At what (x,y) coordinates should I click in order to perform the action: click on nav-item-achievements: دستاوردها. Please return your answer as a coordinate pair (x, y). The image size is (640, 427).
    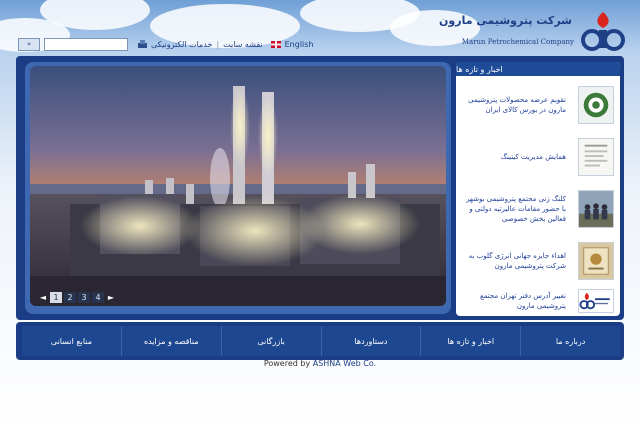
    Looking at the image, I should click on (370, 341).